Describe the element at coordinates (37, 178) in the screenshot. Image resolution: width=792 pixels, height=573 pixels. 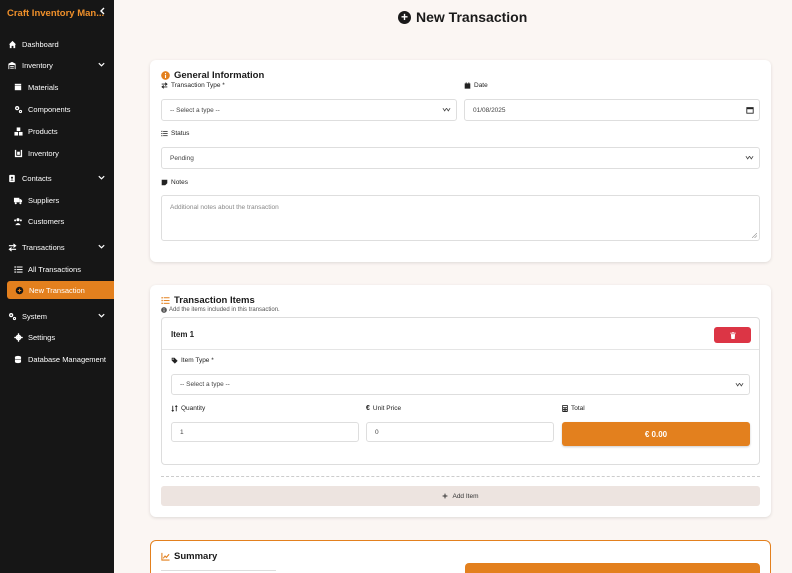
I see `sidebar-item-label: Contacts` at that location.